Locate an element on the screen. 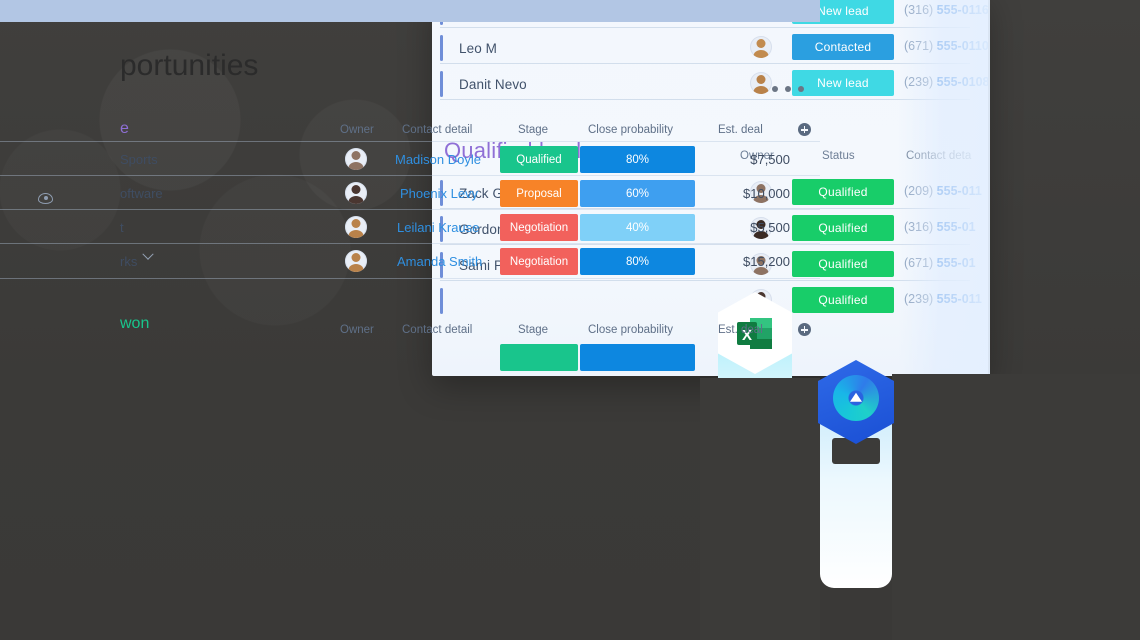  lead-name: Danit Nevo is located at coordinates (493, 84).